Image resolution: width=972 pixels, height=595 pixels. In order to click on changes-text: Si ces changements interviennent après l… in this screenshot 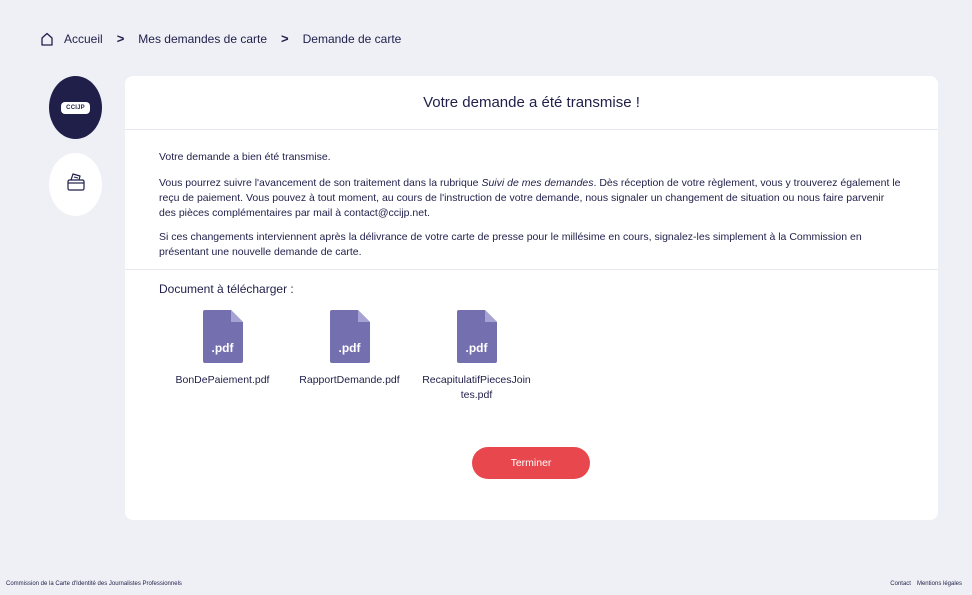, I will do `click(510, 244)`.